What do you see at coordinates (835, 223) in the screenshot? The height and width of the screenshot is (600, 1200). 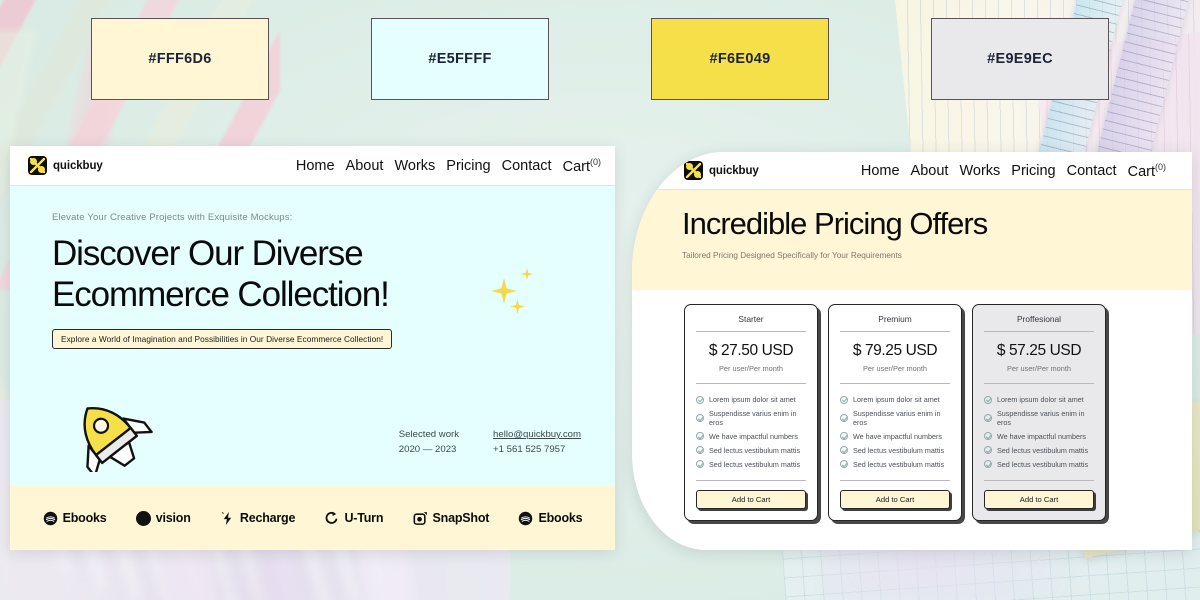 I see `pricing-page-title: Incredible Pricing Offers` at bounding box center [835, 223].